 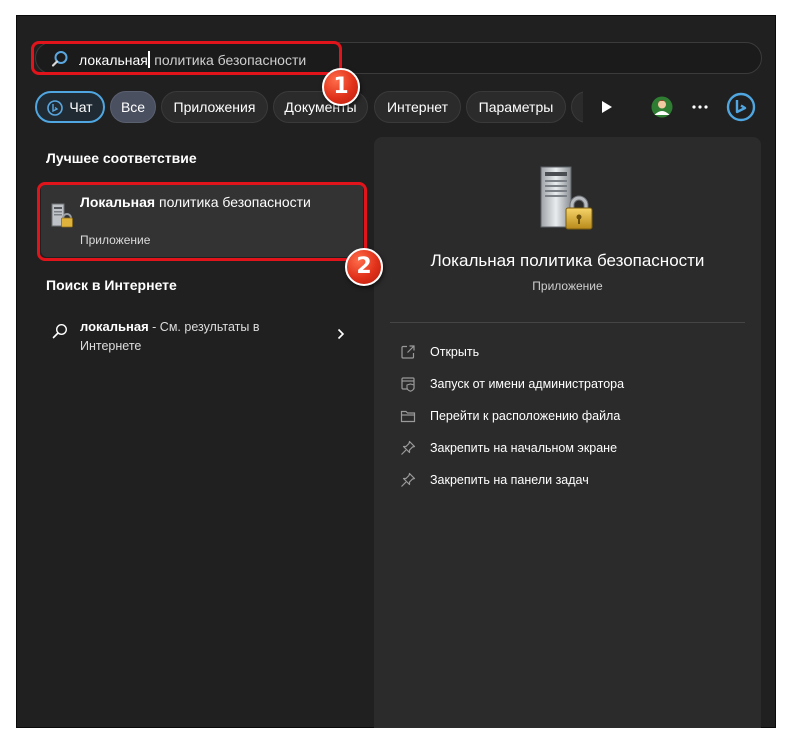 What do you see at coordinates (567, 286) in the screenshot?
I see `detail-type: Приложение` at bounding box center [567, 286].